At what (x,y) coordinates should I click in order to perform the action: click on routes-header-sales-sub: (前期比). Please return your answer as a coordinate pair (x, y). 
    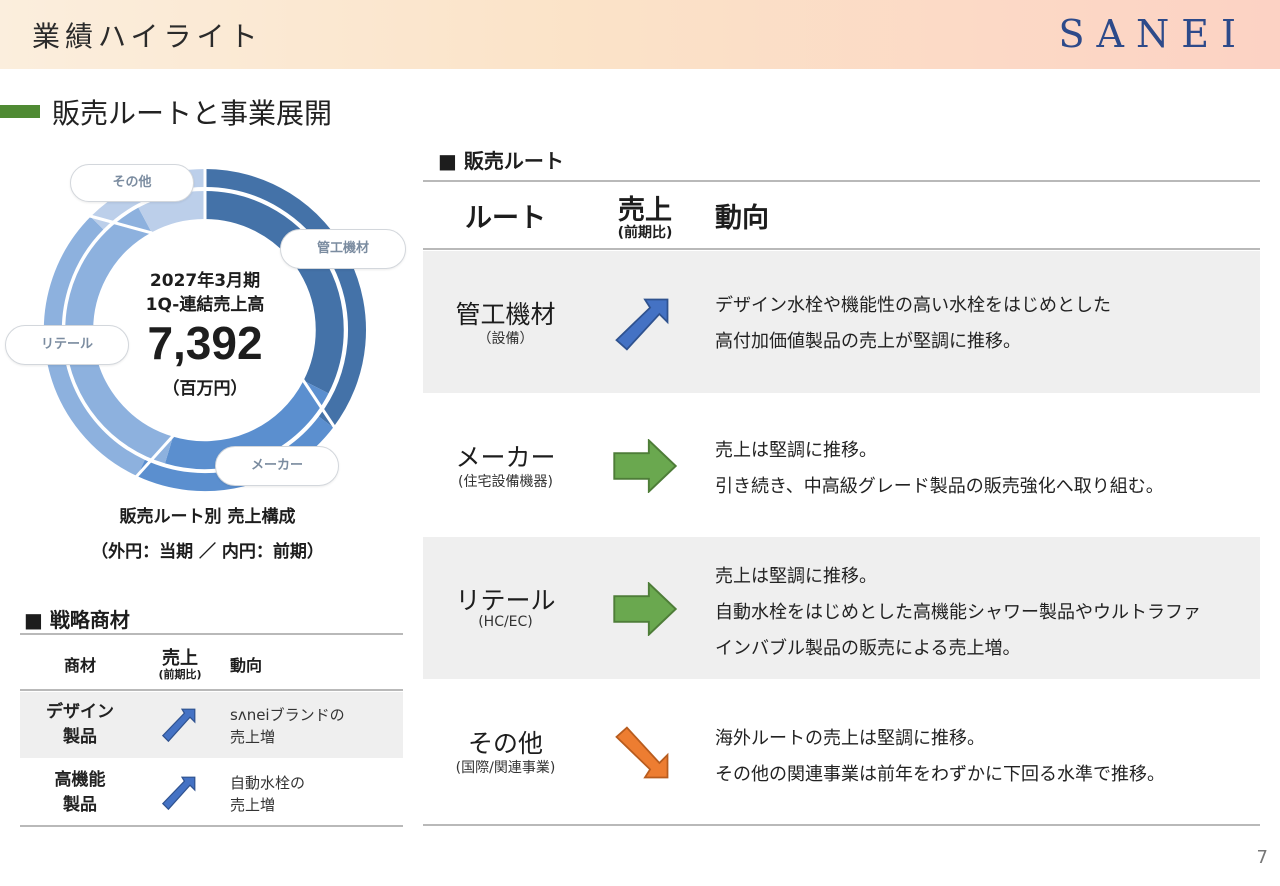
    Looking at the image, I should click on (645, 233).